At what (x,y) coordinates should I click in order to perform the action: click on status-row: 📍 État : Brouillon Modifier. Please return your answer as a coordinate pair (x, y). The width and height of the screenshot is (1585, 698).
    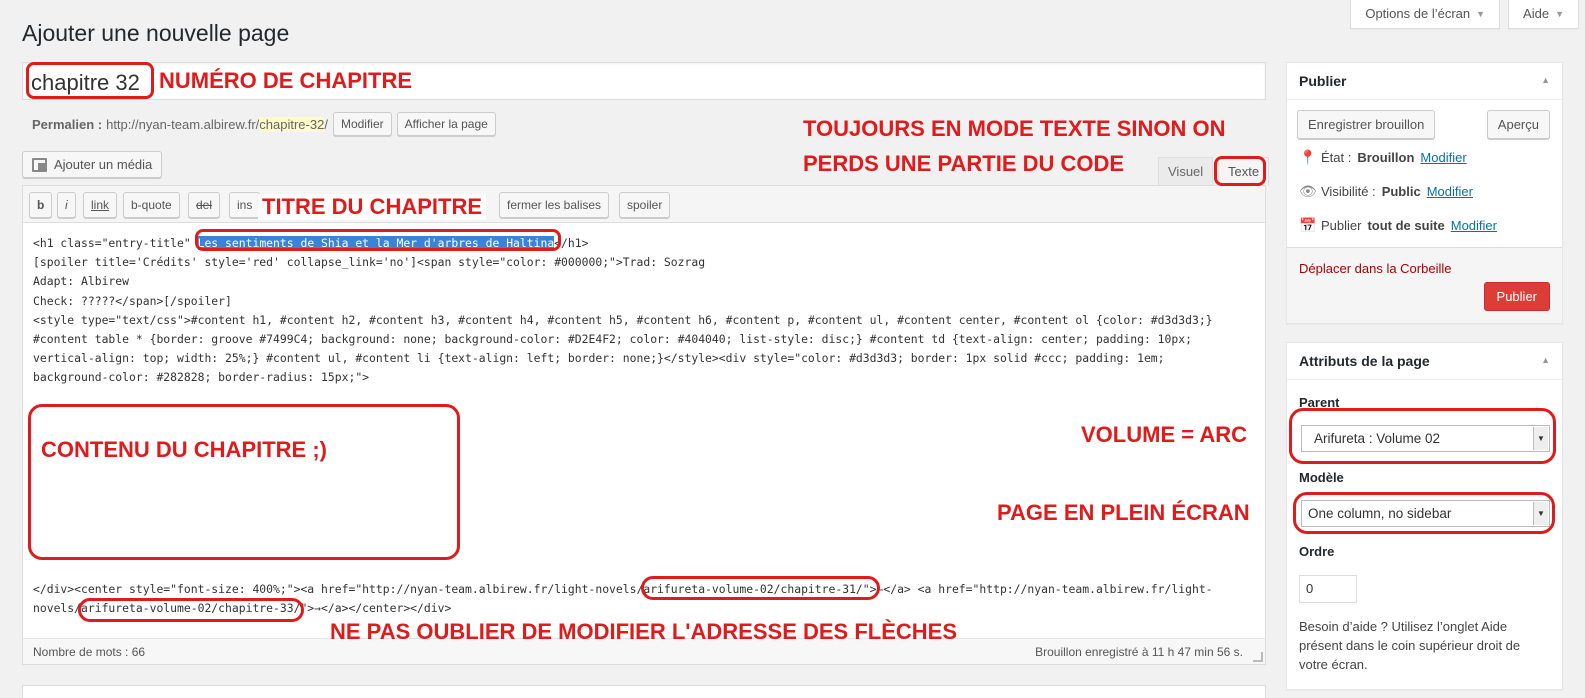
    Looking at the image, I should click on (1383, 157).